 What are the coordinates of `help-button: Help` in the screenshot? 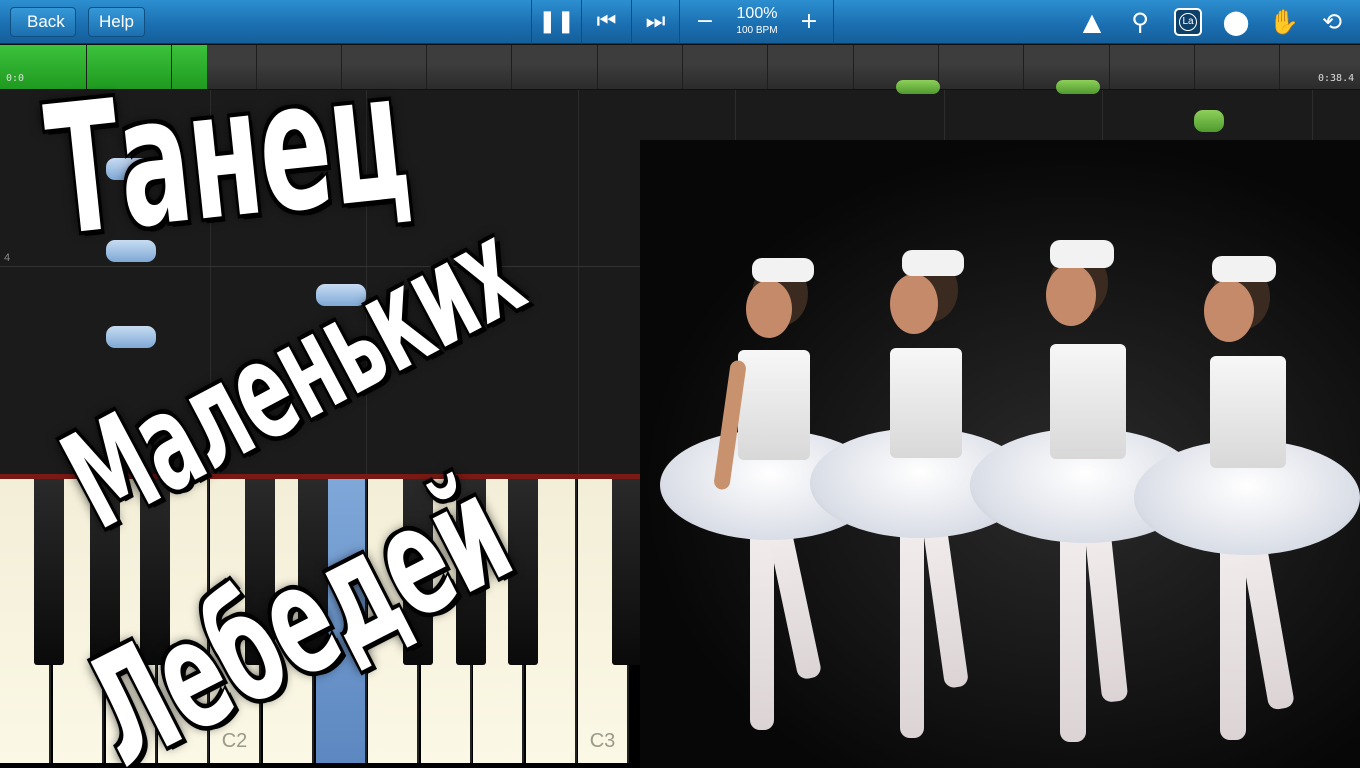 It's located at (116, 22).